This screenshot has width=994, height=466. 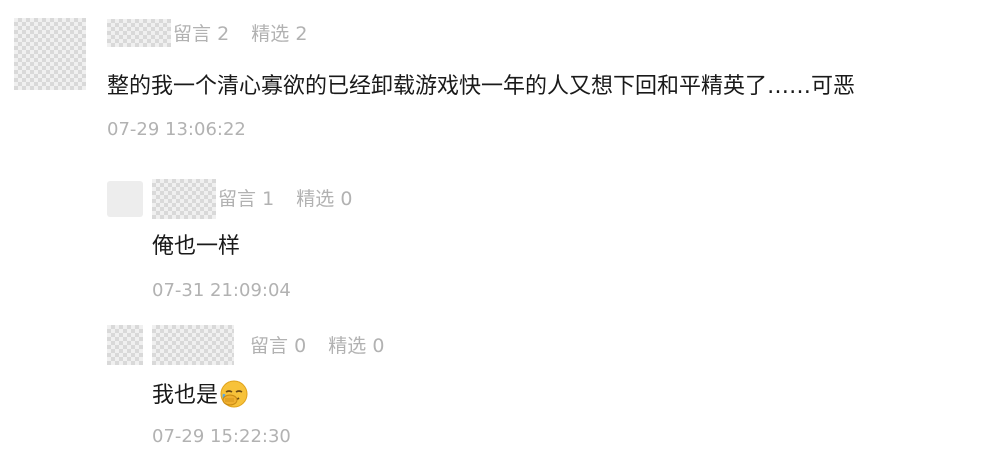 What do you see at coordinates (176, 129) in the screenshot?
I see `comment-time: 07-29 13:06:22` at bounding box center [176, 129].